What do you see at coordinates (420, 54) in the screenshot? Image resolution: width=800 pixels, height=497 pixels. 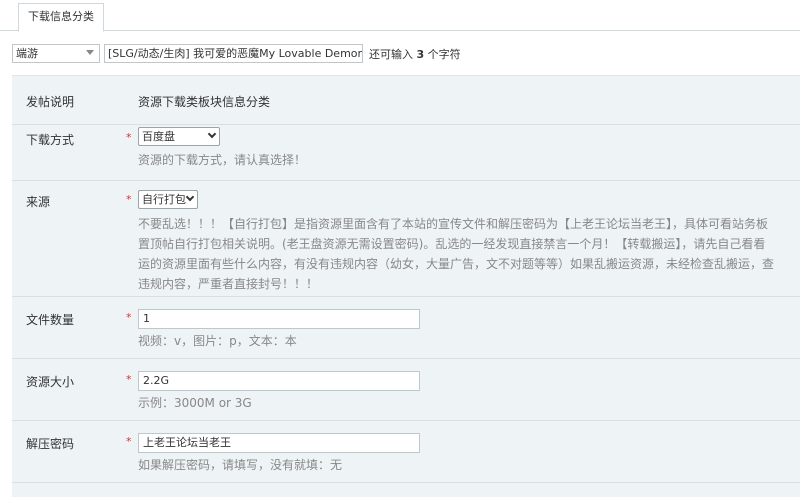 I see `counter-value: 3` at bounding box center [420, 54].